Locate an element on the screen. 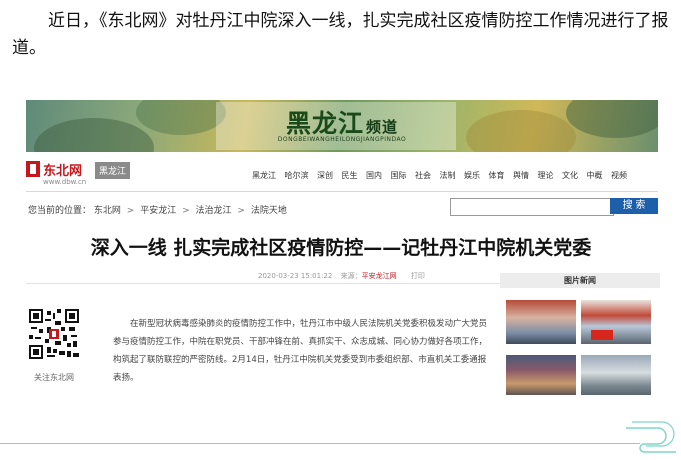  divider is located at coordinates (265, 283).